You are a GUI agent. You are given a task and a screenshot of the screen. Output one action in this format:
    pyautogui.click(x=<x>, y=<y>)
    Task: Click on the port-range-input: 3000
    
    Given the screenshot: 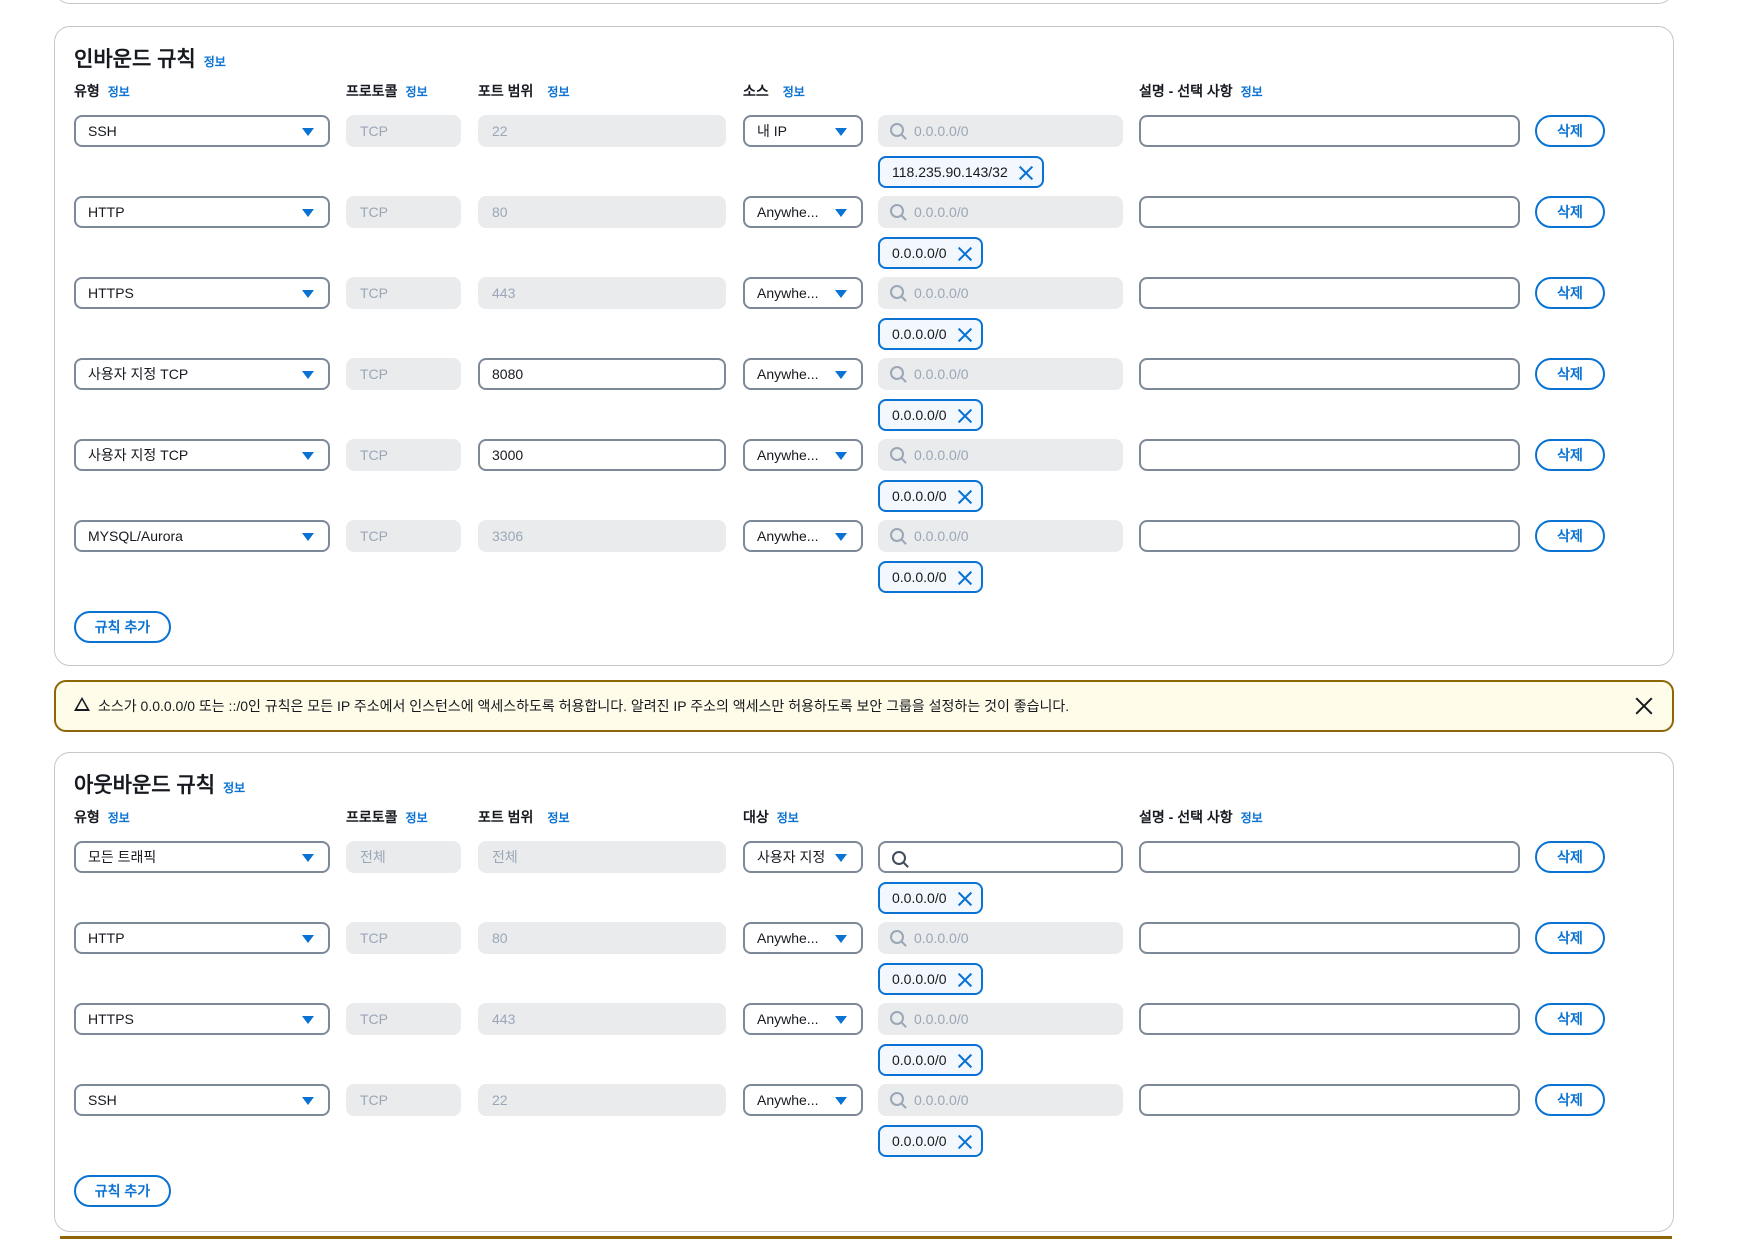 What is the action you would take?
    pyautogui.click(x=602, y=455)
    